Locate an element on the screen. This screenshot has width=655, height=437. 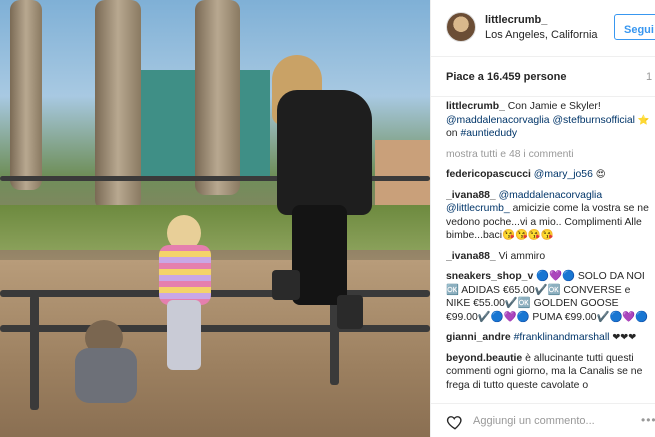
comment-item: gianni_andre #franklinandmarshall ❤❤❤ is located at coordinates (548, 338).